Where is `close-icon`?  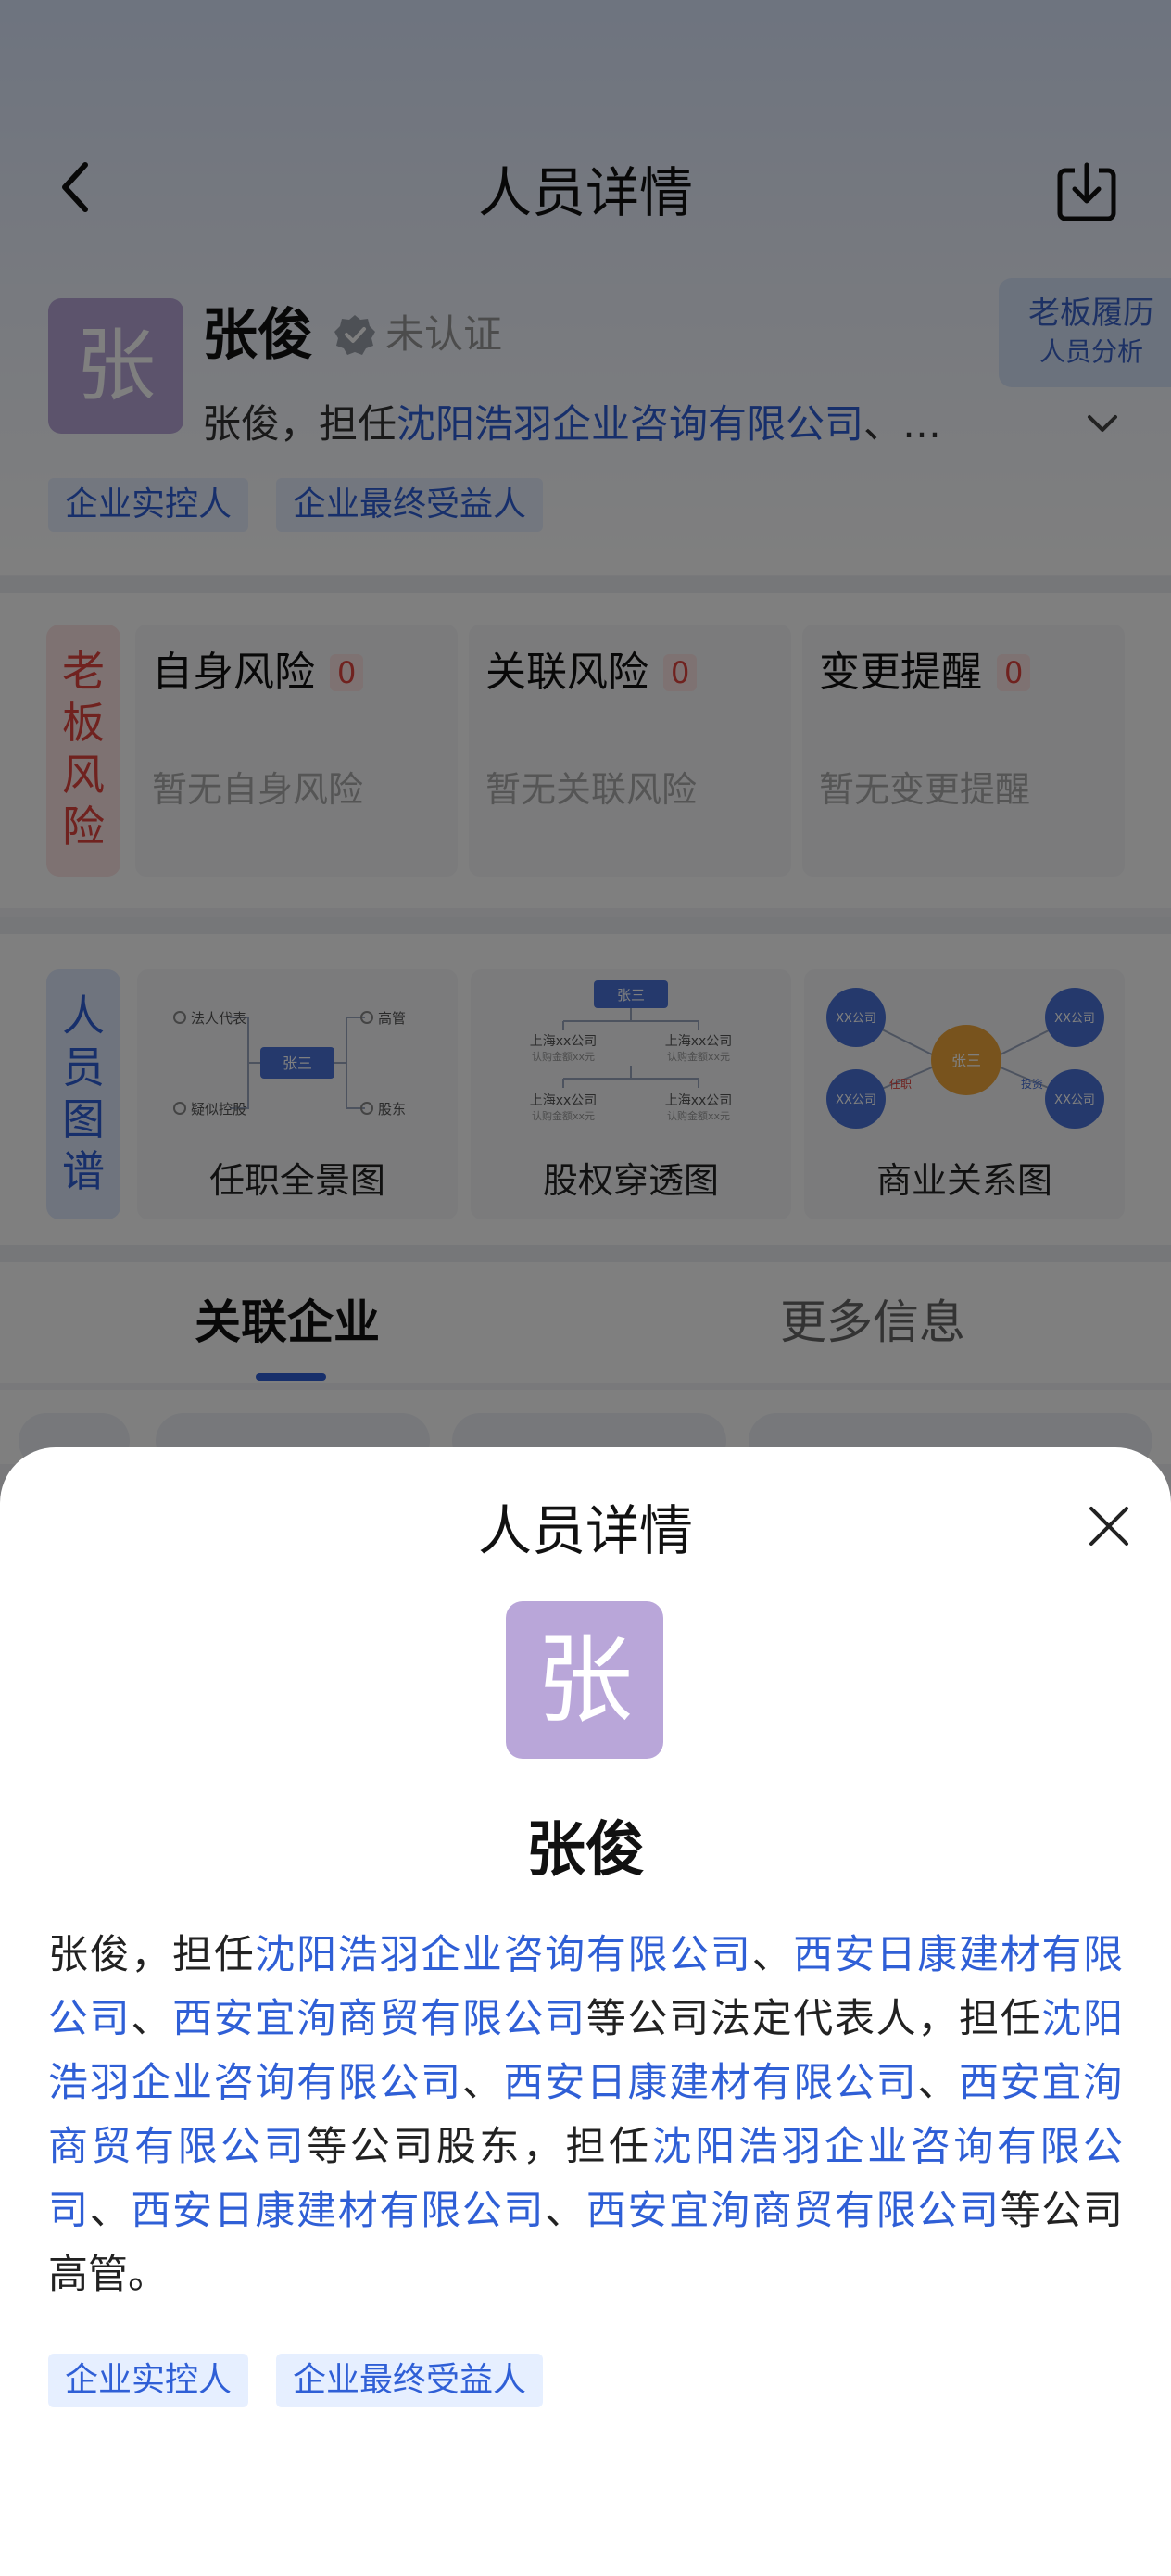
close-icon is located at coordinates (1109, 1527).